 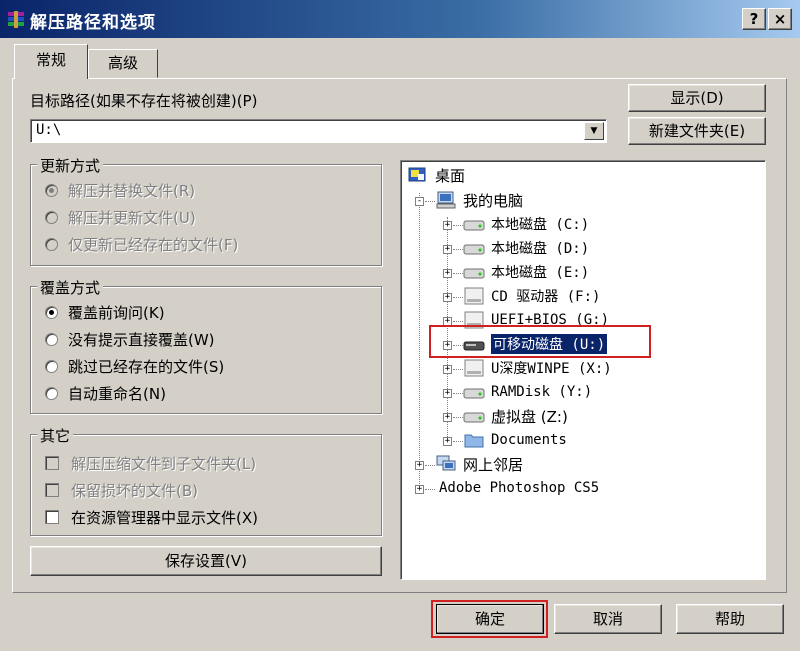 I want to click on tree-node-drive-c: 本地磁盘 (C:), so click(x=526, y=224).